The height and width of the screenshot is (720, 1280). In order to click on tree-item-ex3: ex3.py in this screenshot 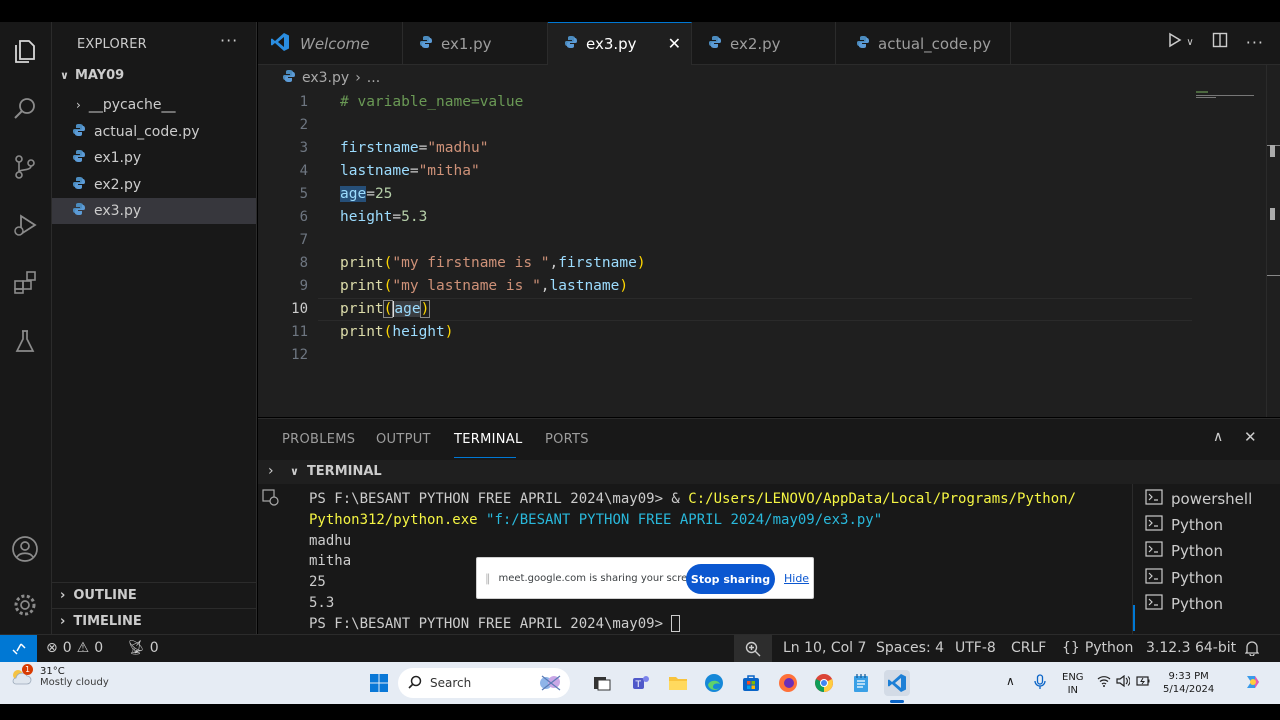, I will do `click(154, 211)`.